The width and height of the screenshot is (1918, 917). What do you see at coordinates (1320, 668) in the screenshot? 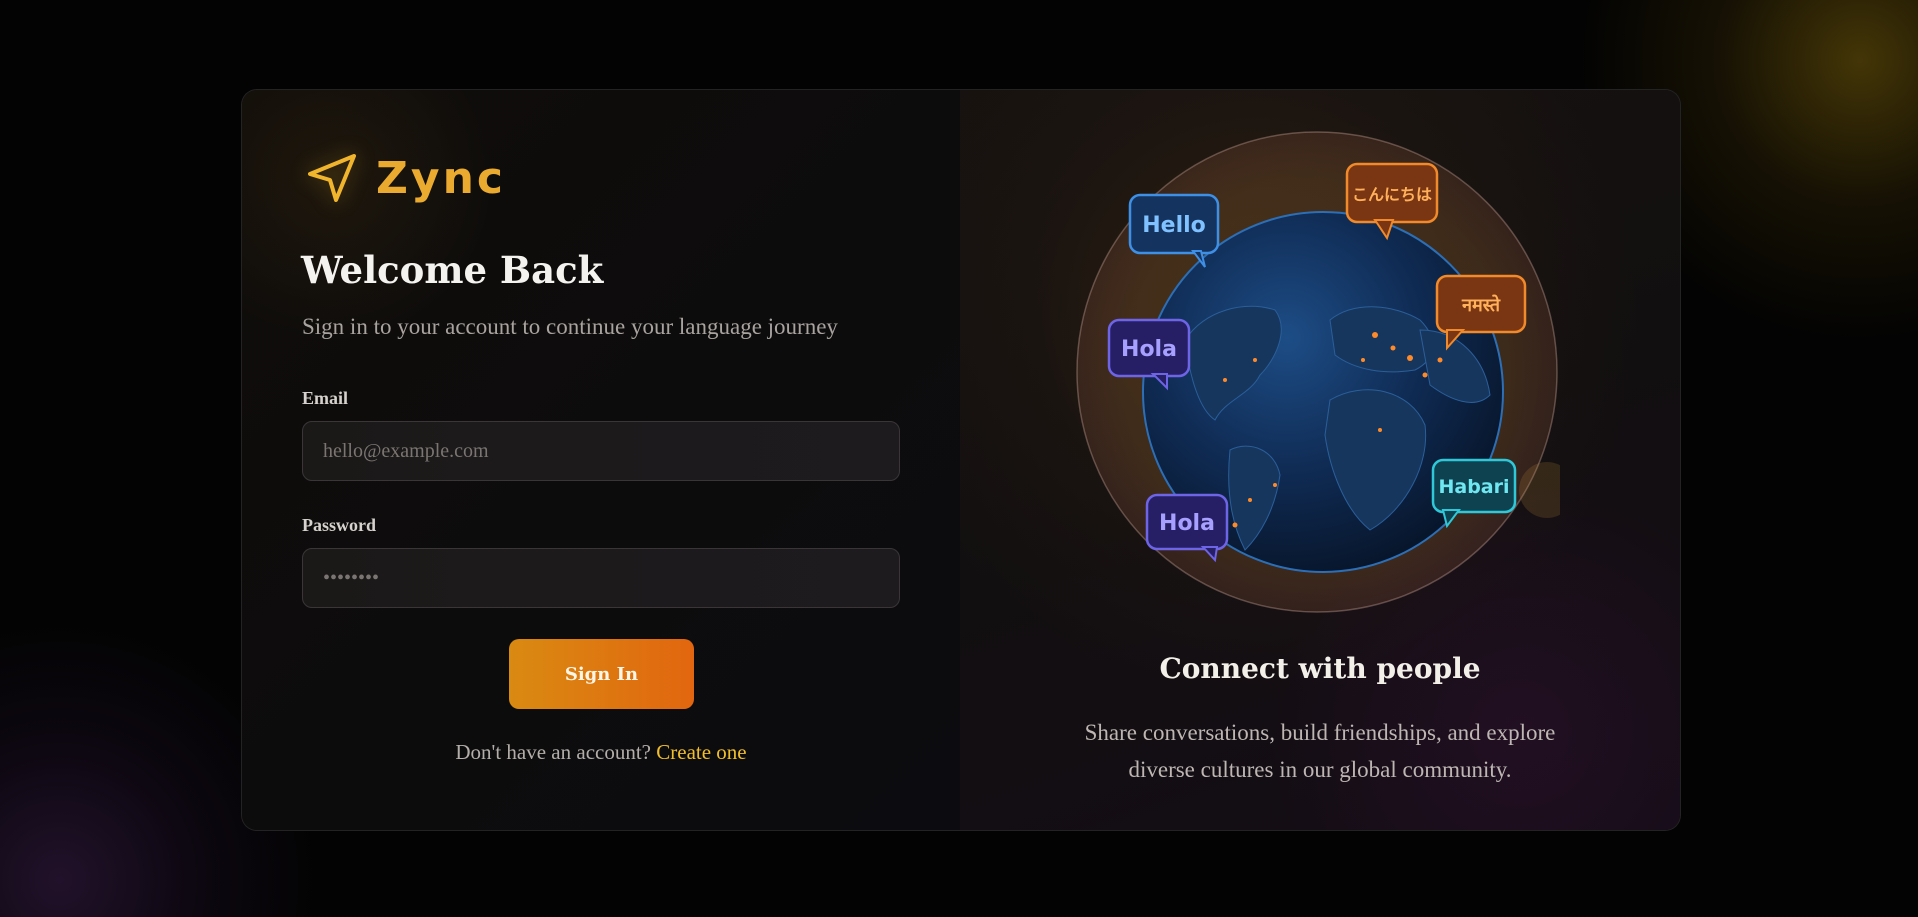
I see `promo-title: Connect with people` at bounding box center [1320, 668].